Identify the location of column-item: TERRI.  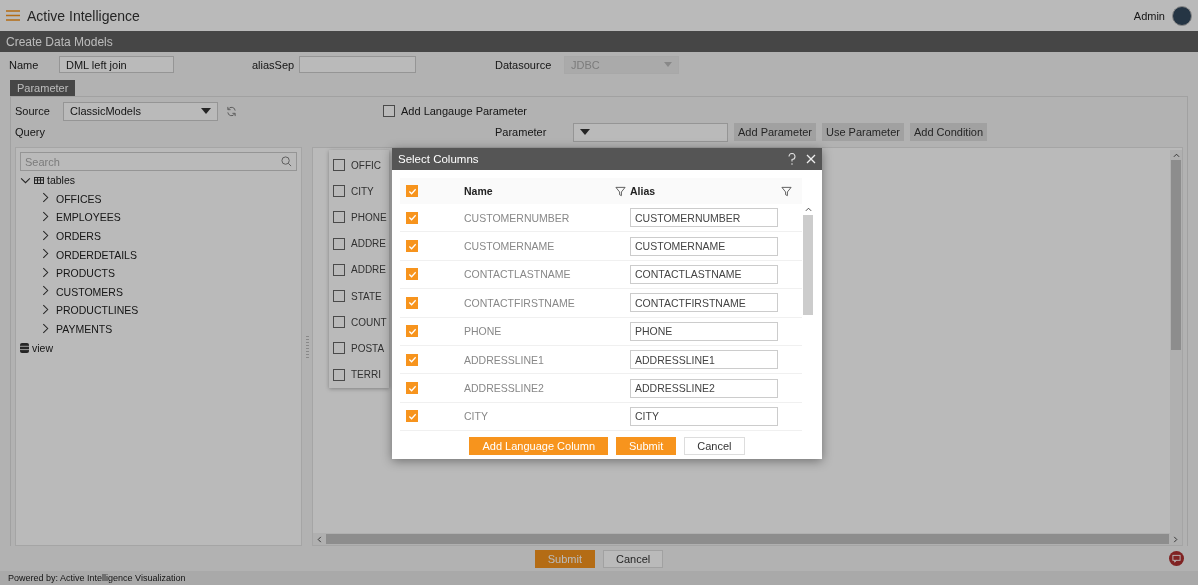
(360, 374).